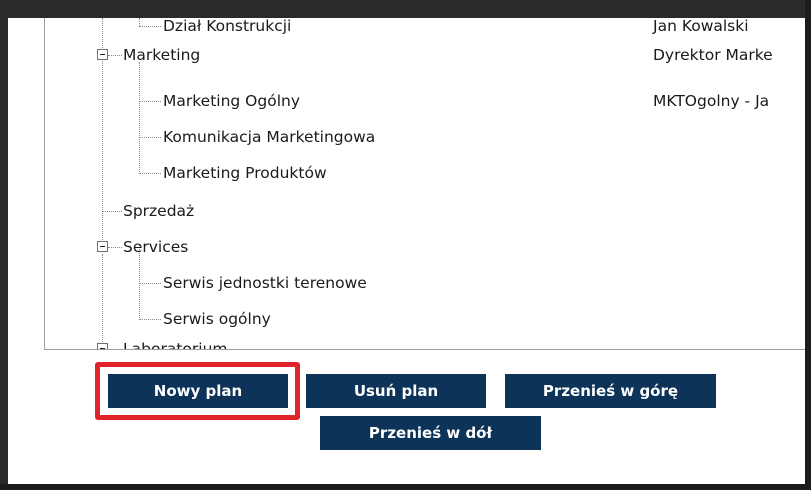  I want to click on tree-node-description: Dyrektor Marke, so click(713, 55).